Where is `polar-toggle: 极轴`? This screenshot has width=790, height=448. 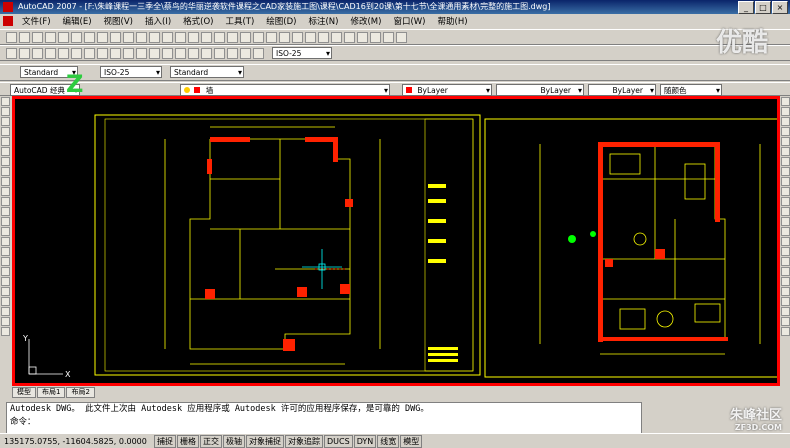 polar-toggle: 极轴 is located at coordinates (234, 441).